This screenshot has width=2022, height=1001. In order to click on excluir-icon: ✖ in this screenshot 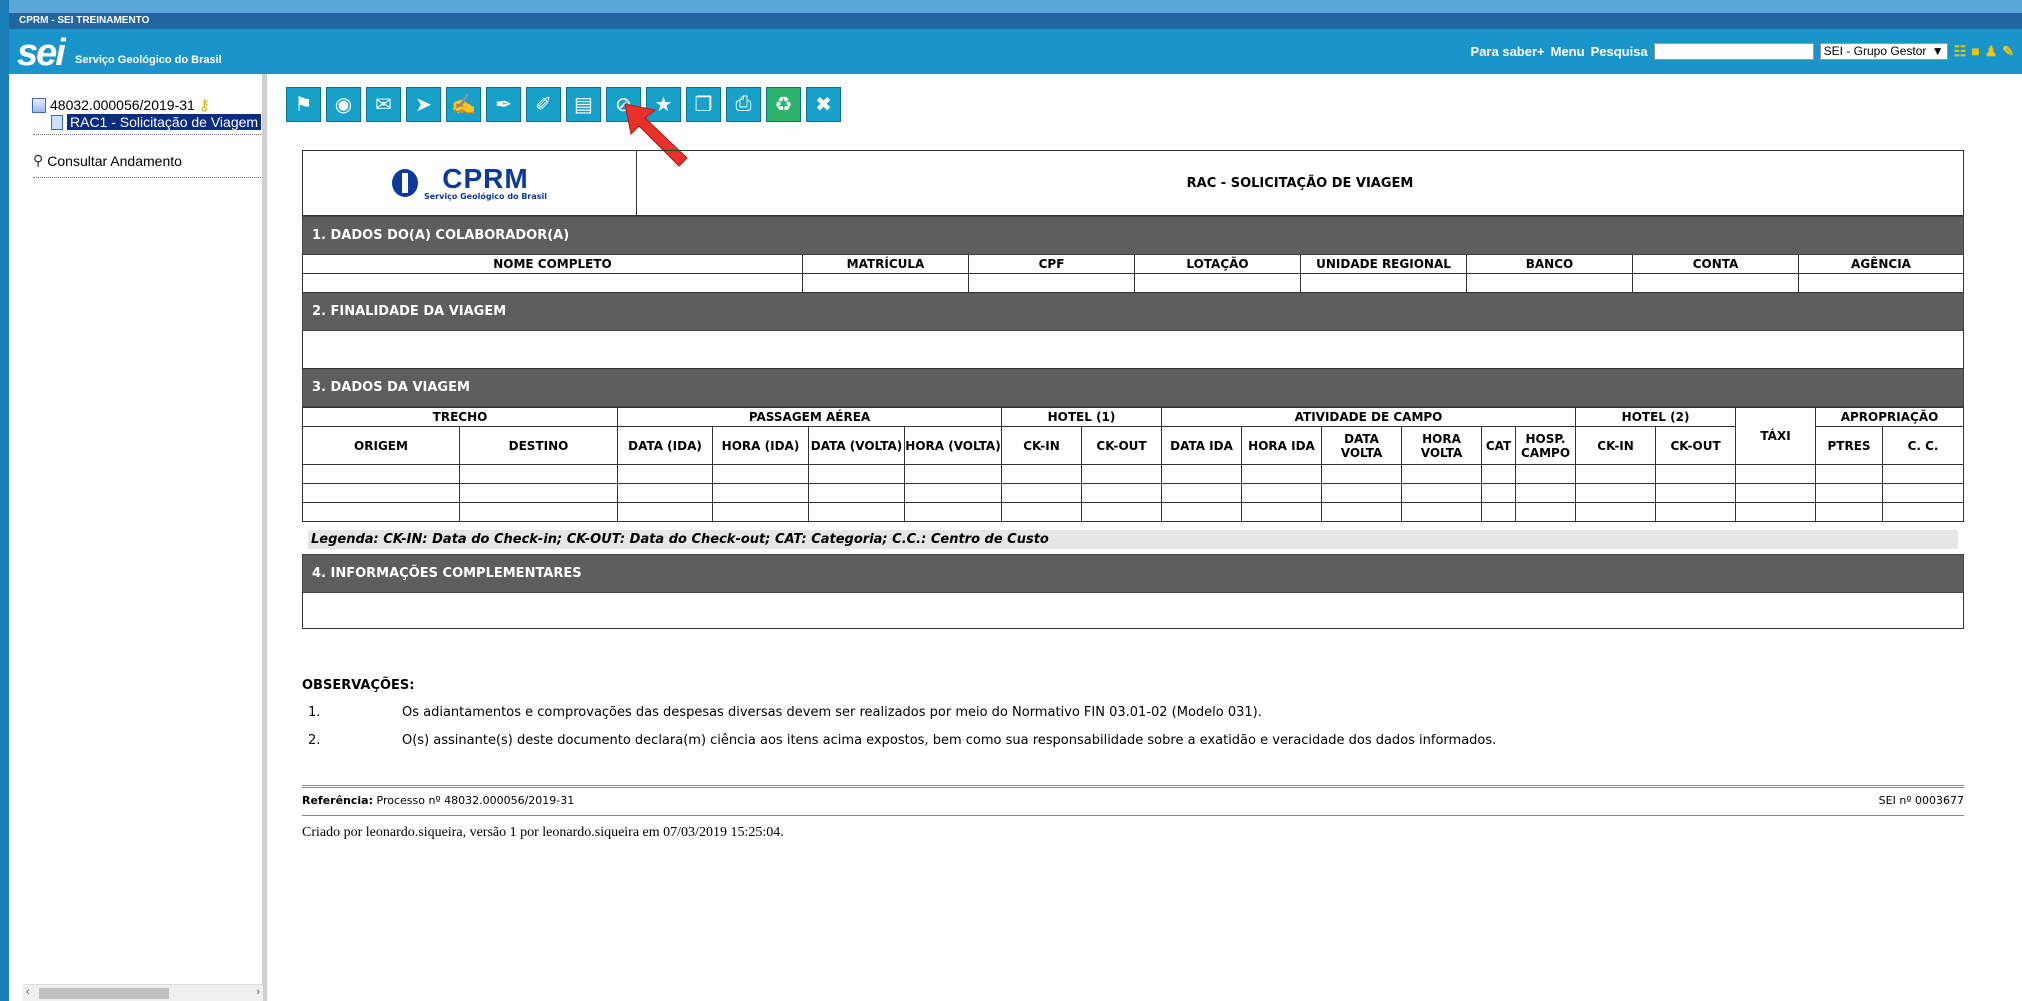, I will do `click(823, 104)`.